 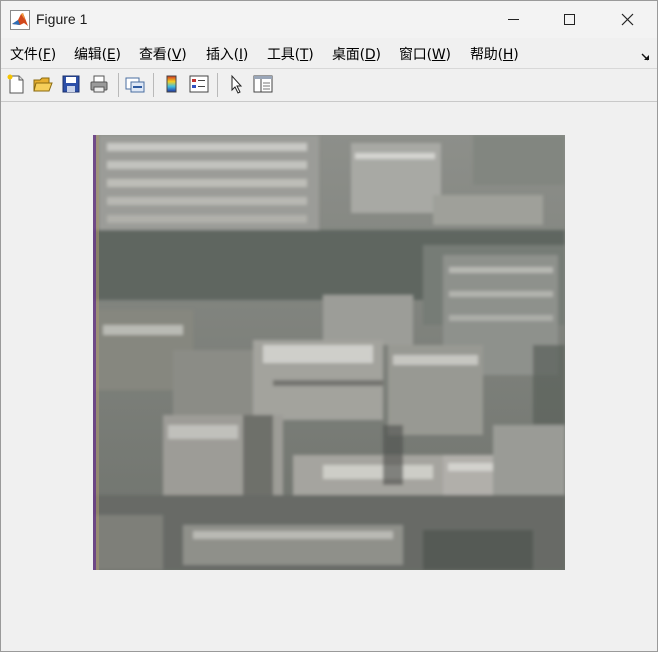 What do you see at coordinates (135, 84) in the screenshot?
I see `link-plot-icon` at bounding box center [135, 84].